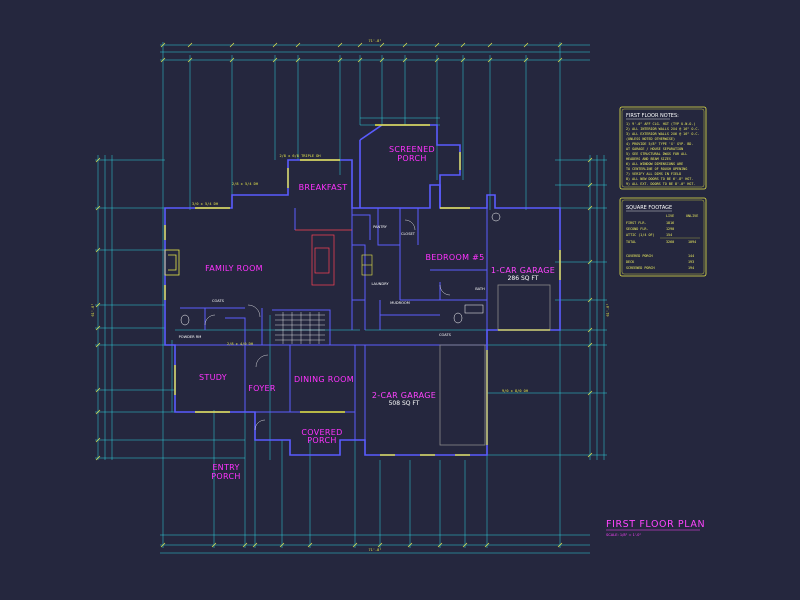 The image size is (800, 600). What do you see at coordinates (670, 223) in the screenshot?
I see `footage-row-live: 1816` at bounding box center [670, 223].